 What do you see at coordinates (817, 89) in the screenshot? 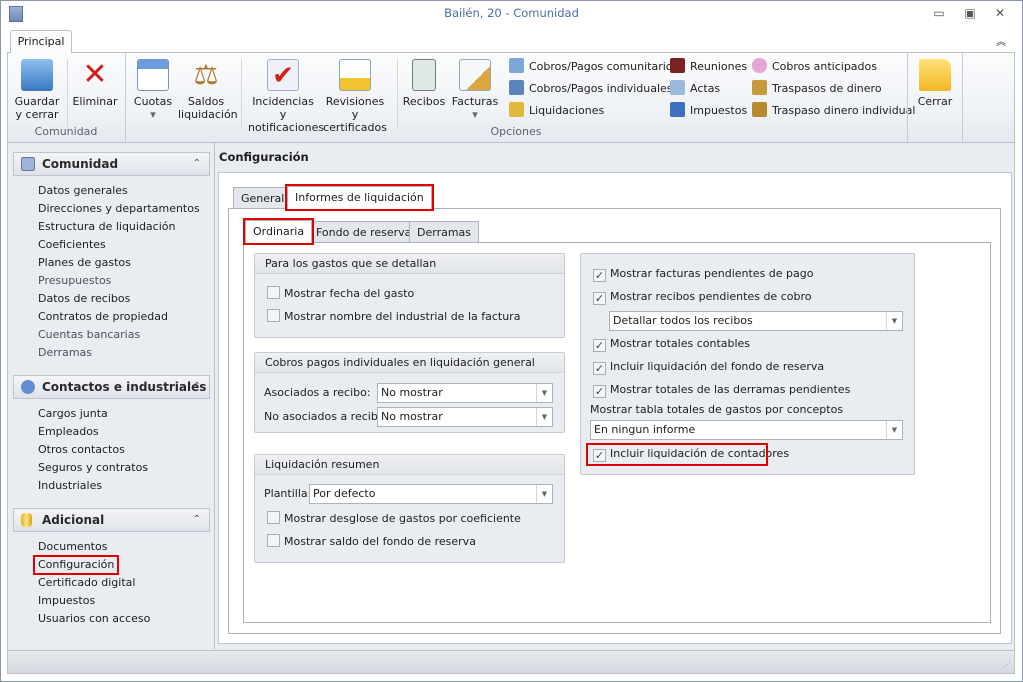
I see `traspasos-dinero-button: Traspasos de dinero` at bounding box center [817, 89].